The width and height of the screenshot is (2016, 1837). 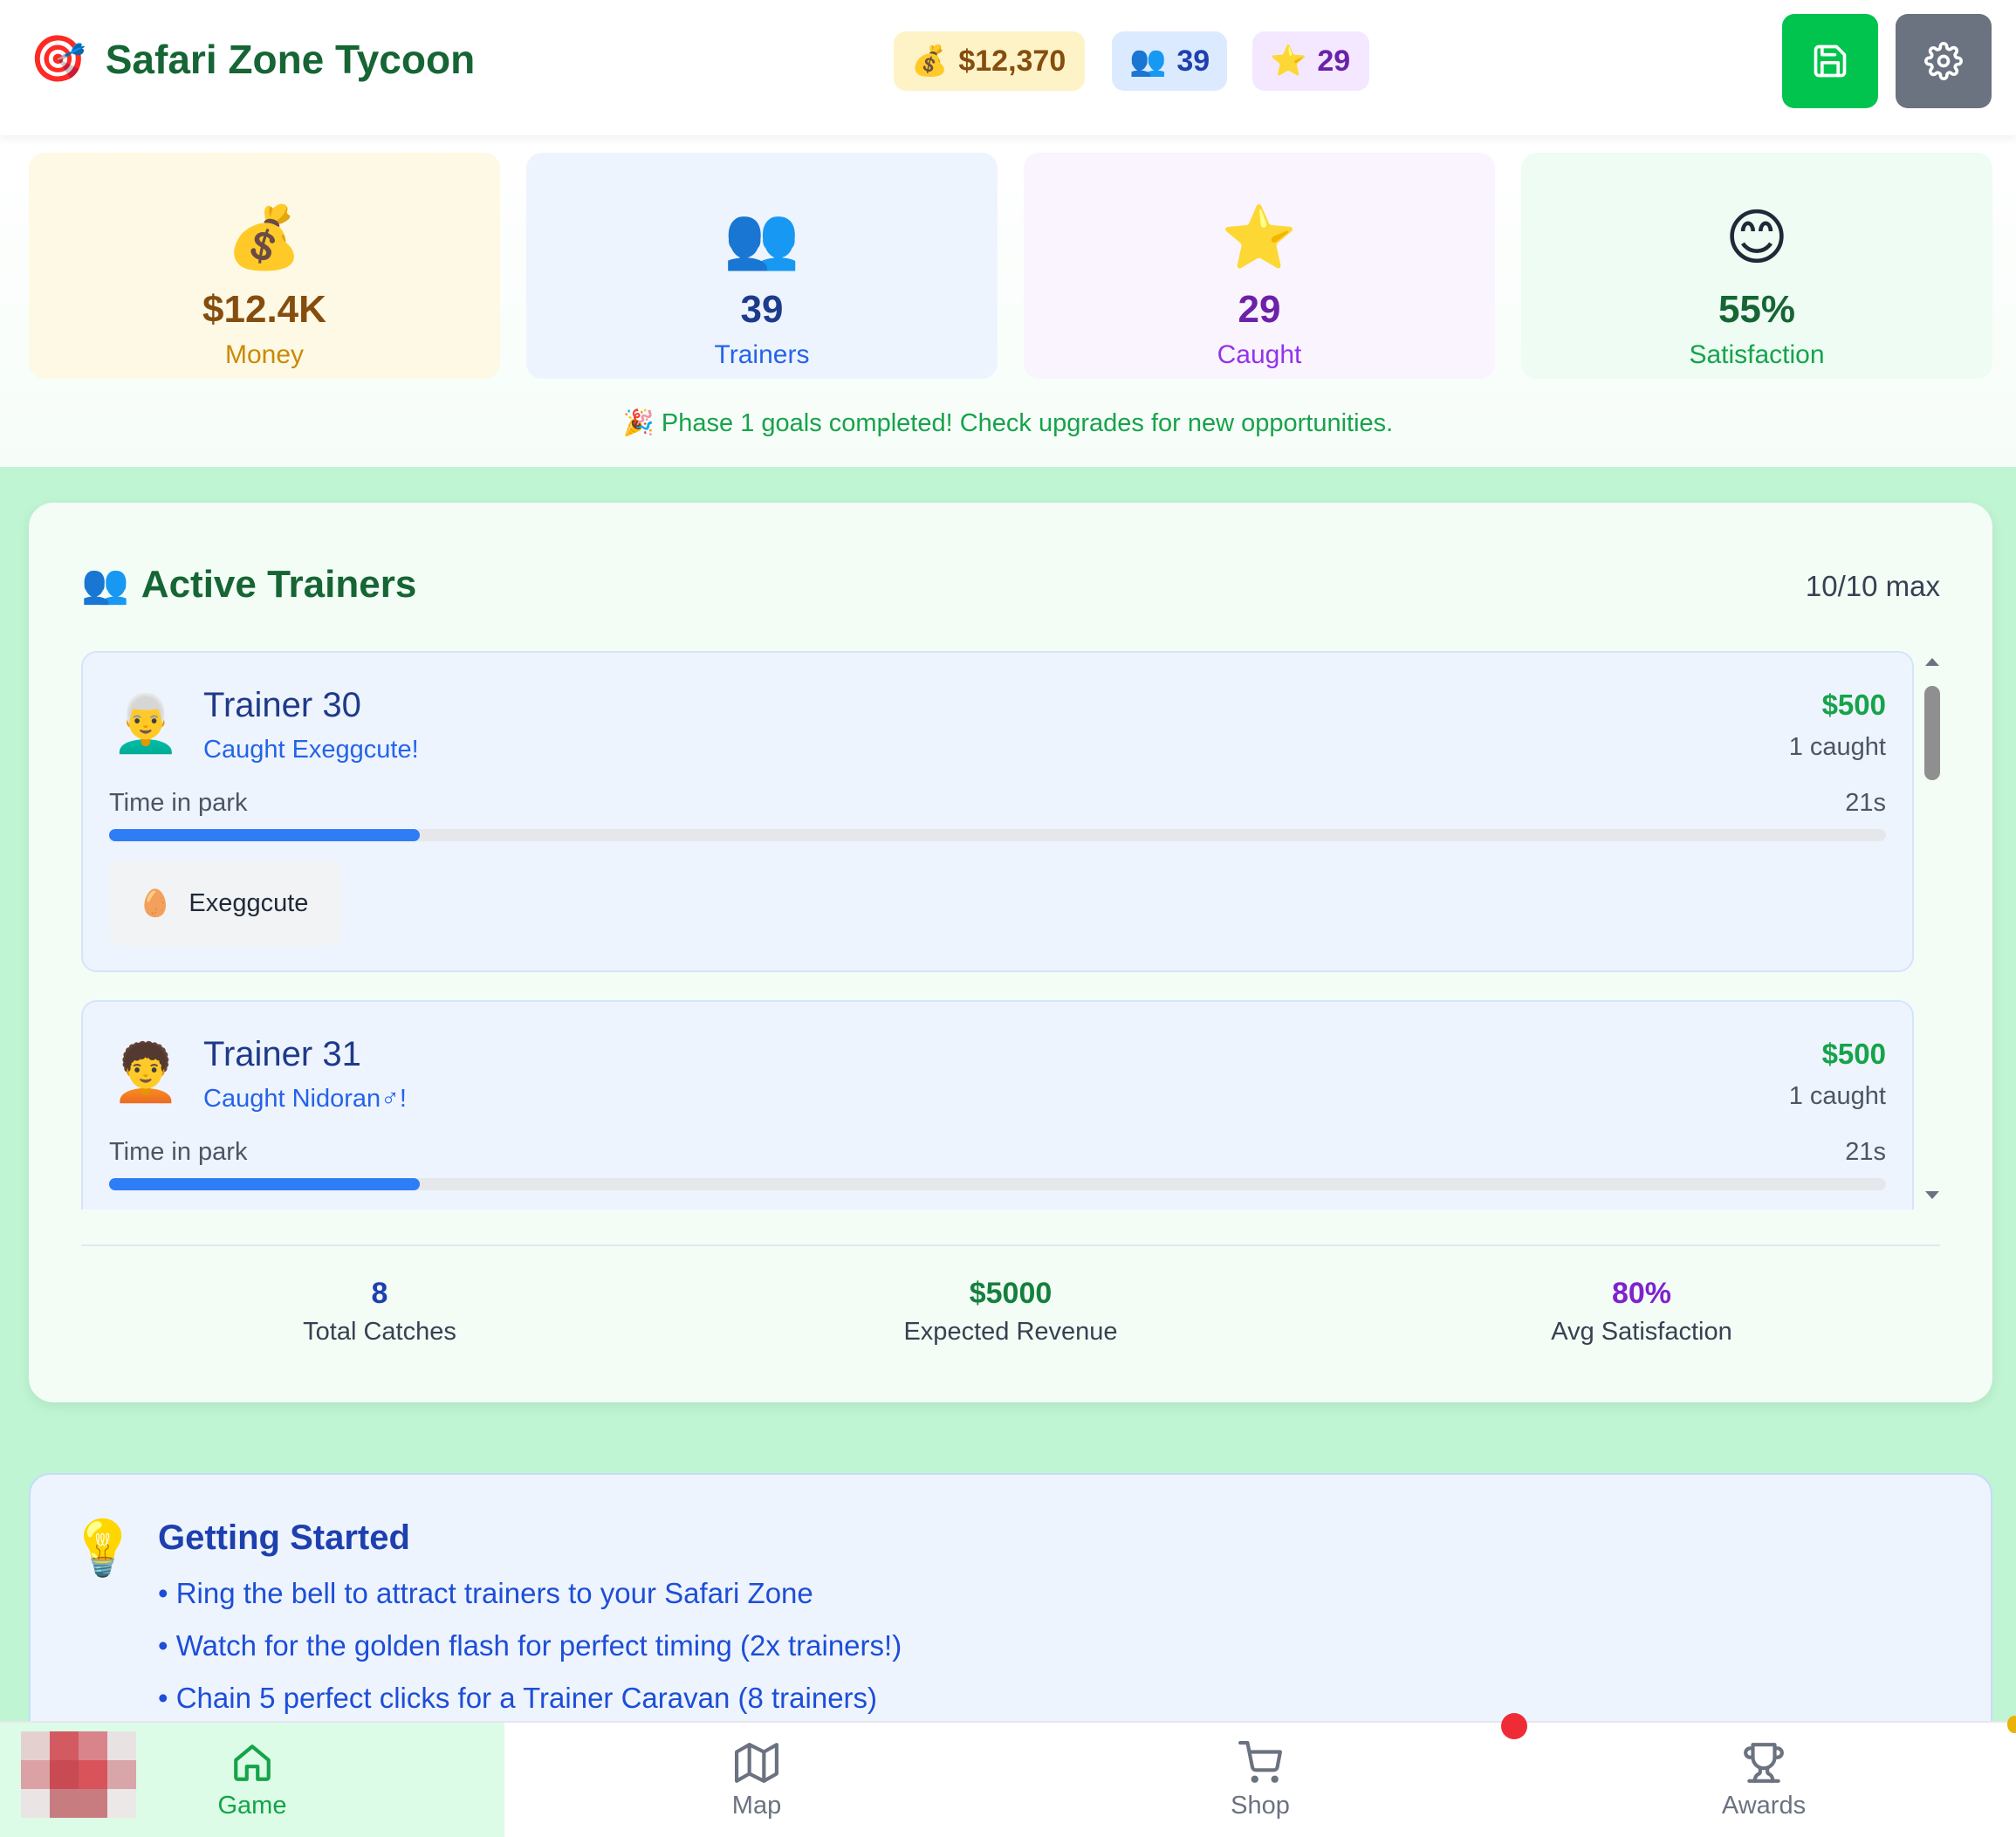 I want to click on settings-button, so click(x=1944, y=61).